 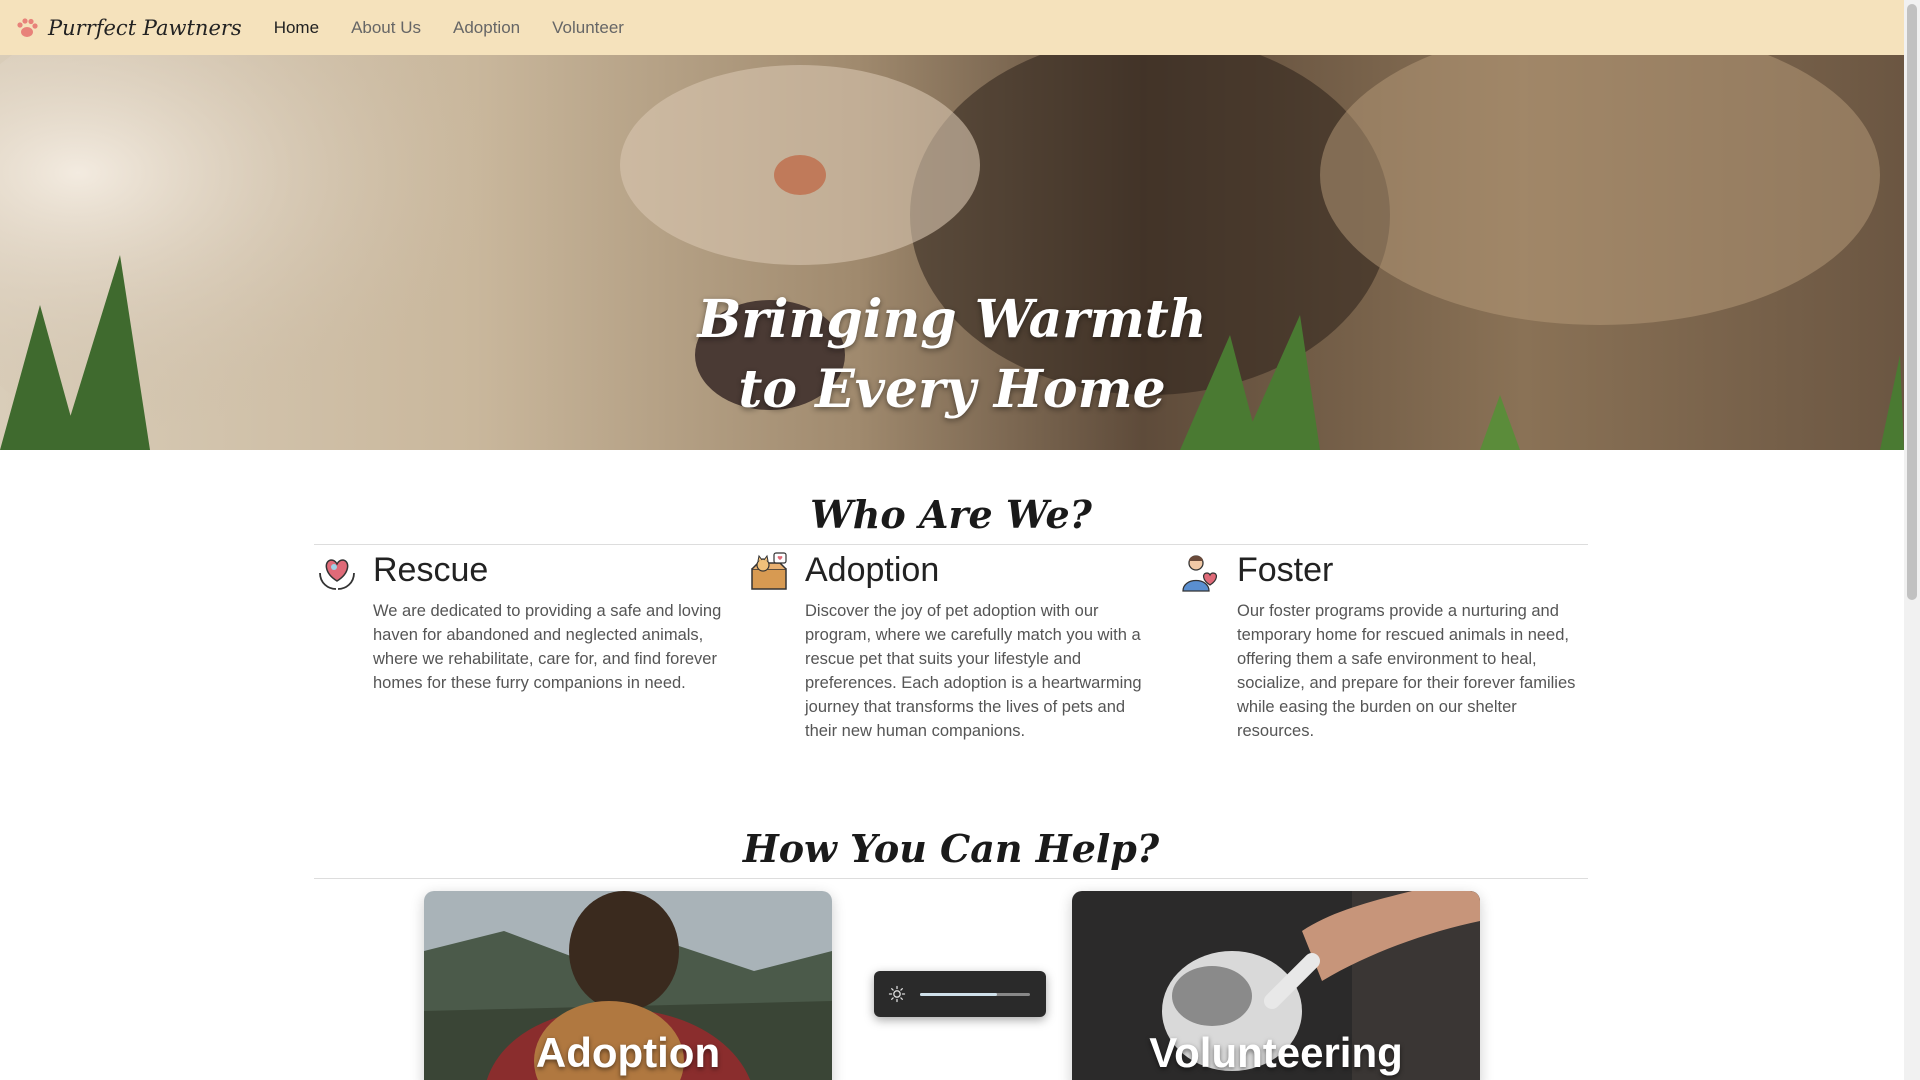 I want to click on scrollbar, so click(x=1912, y=540).